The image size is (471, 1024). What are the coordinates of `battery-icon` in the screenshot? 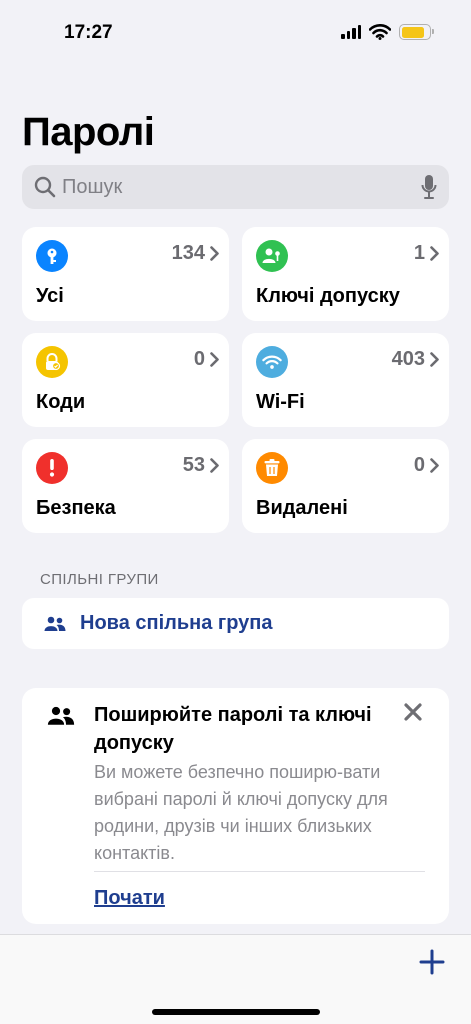 It's located at (416, 32).